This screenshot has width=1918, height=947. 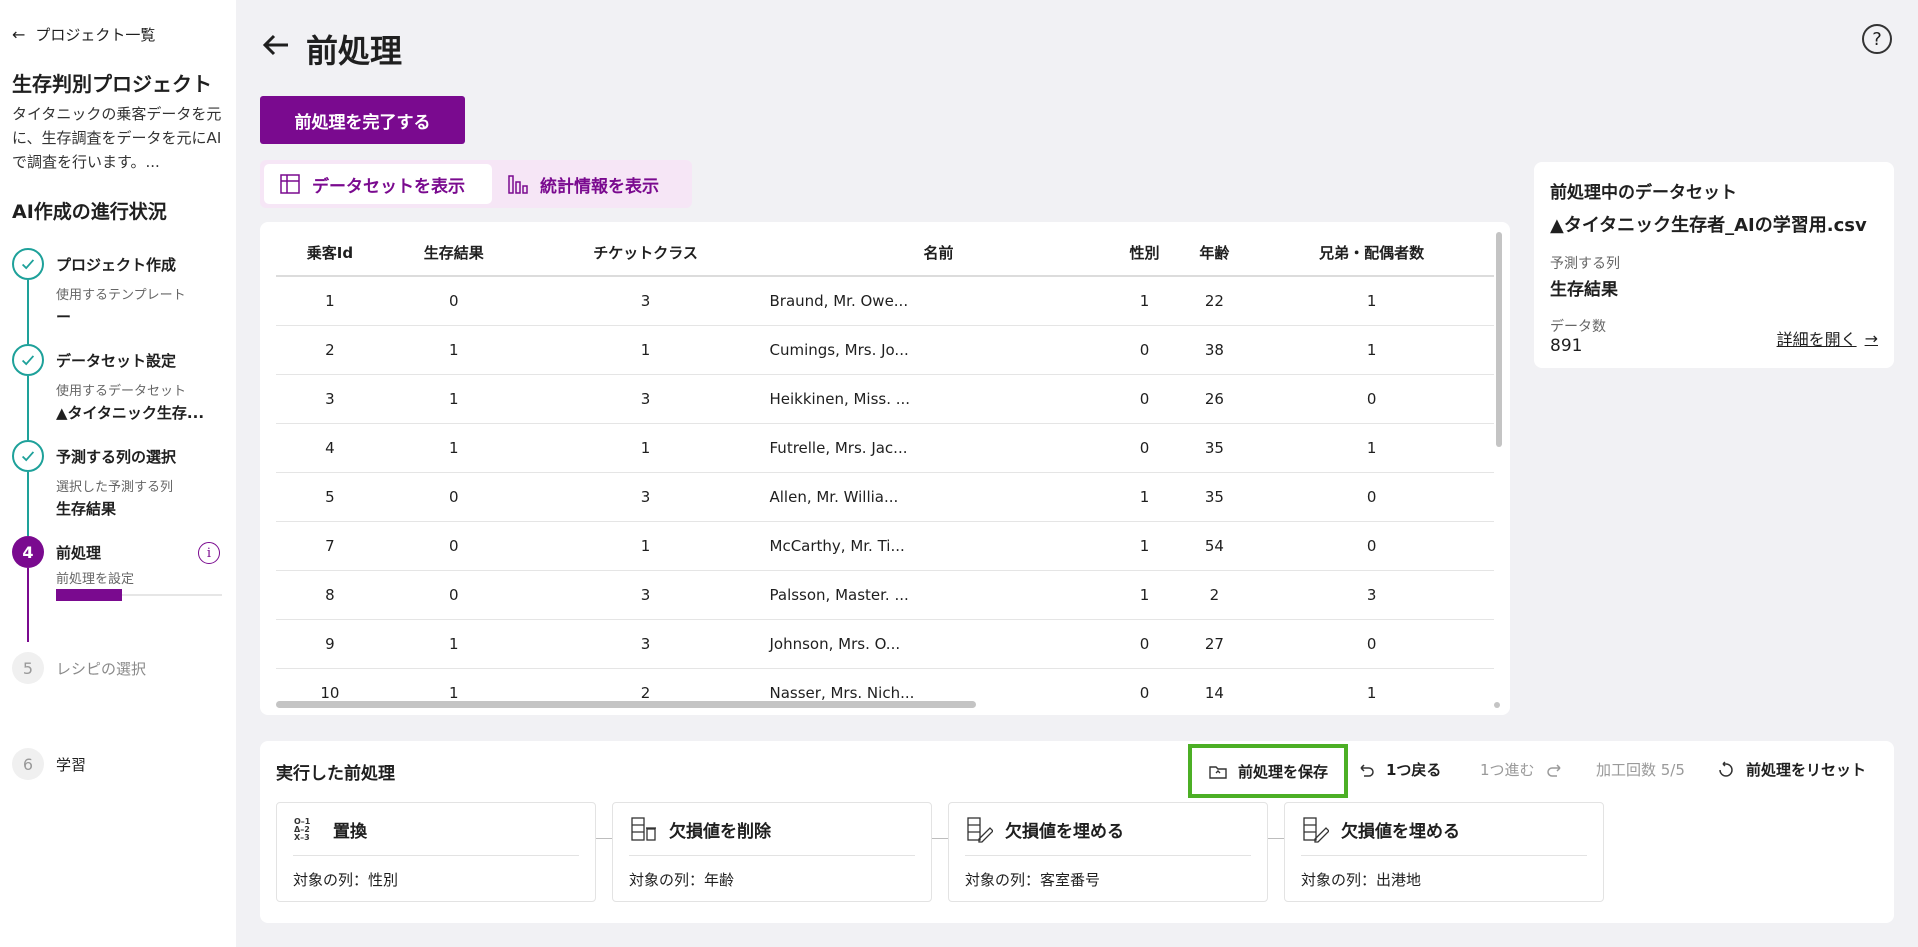 I want to click on table-cell: 35, so click(x=1214, y=448).